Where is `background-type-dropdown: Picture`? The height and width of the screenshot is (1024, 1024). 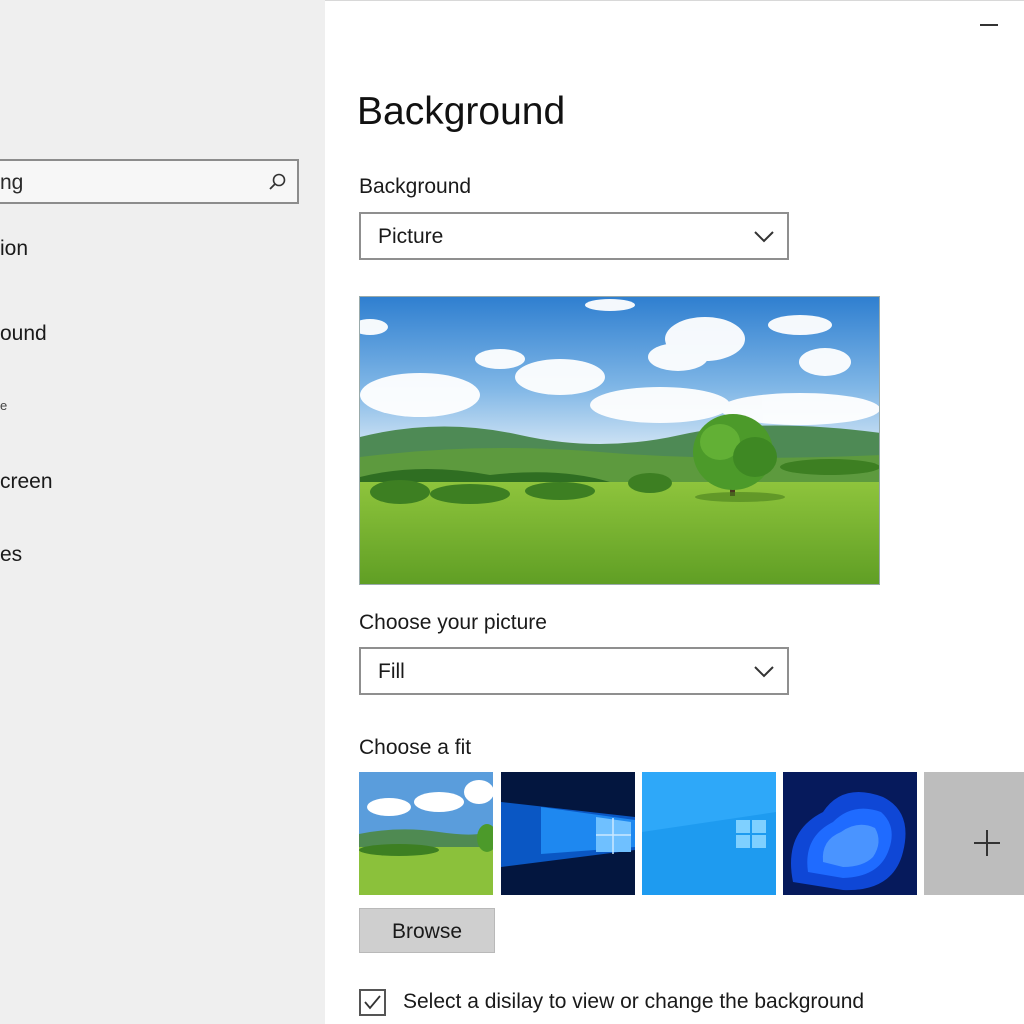
background-type-dropdown: Picture is located at coordinates (574, 236).